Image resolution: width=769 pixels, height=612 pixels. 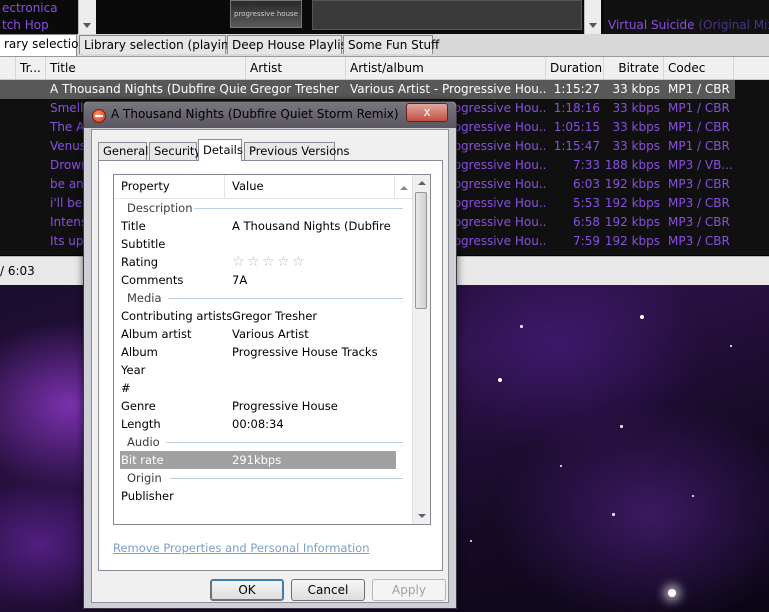 I want to click on tab-library-selection-playing: Library selection (playing), so click(x=160, y=44).